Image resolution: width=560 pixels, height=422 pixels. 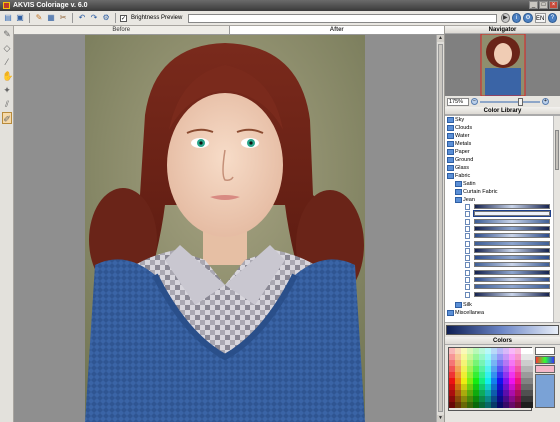 I want to click on swatch-gradient, so click(x=545, y=360).